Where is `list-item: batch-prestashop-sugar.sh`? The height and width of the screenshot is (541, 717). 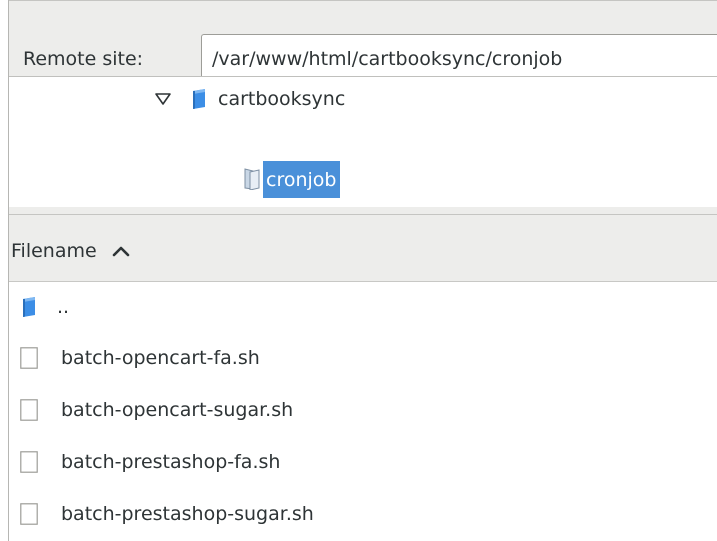 list-item: batch-prestashop-sugar.sh is located at coordinates (363, 514).